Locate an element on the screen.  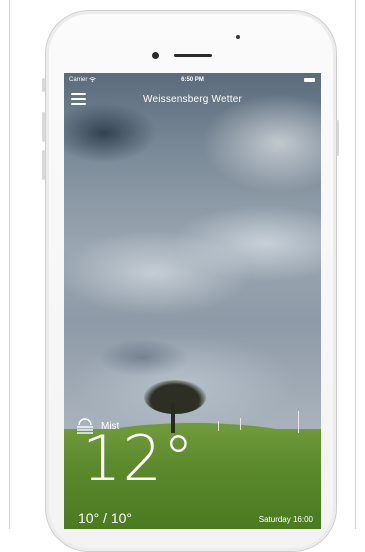
front-camera is located at coordinates (155, 55).